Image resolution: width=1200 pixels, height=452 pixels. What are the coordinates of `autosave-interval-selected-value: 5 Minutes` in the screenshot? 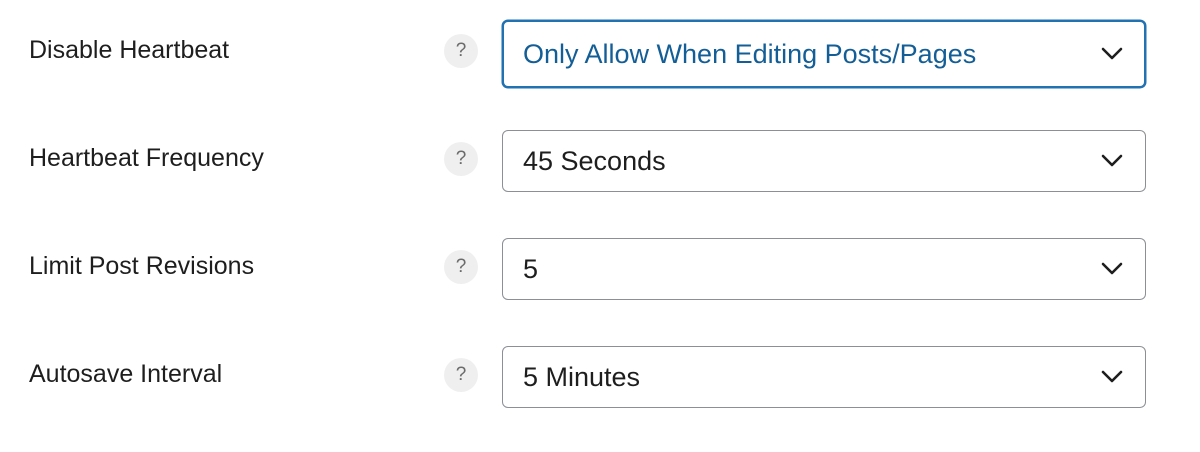 It's located at (582, 377).